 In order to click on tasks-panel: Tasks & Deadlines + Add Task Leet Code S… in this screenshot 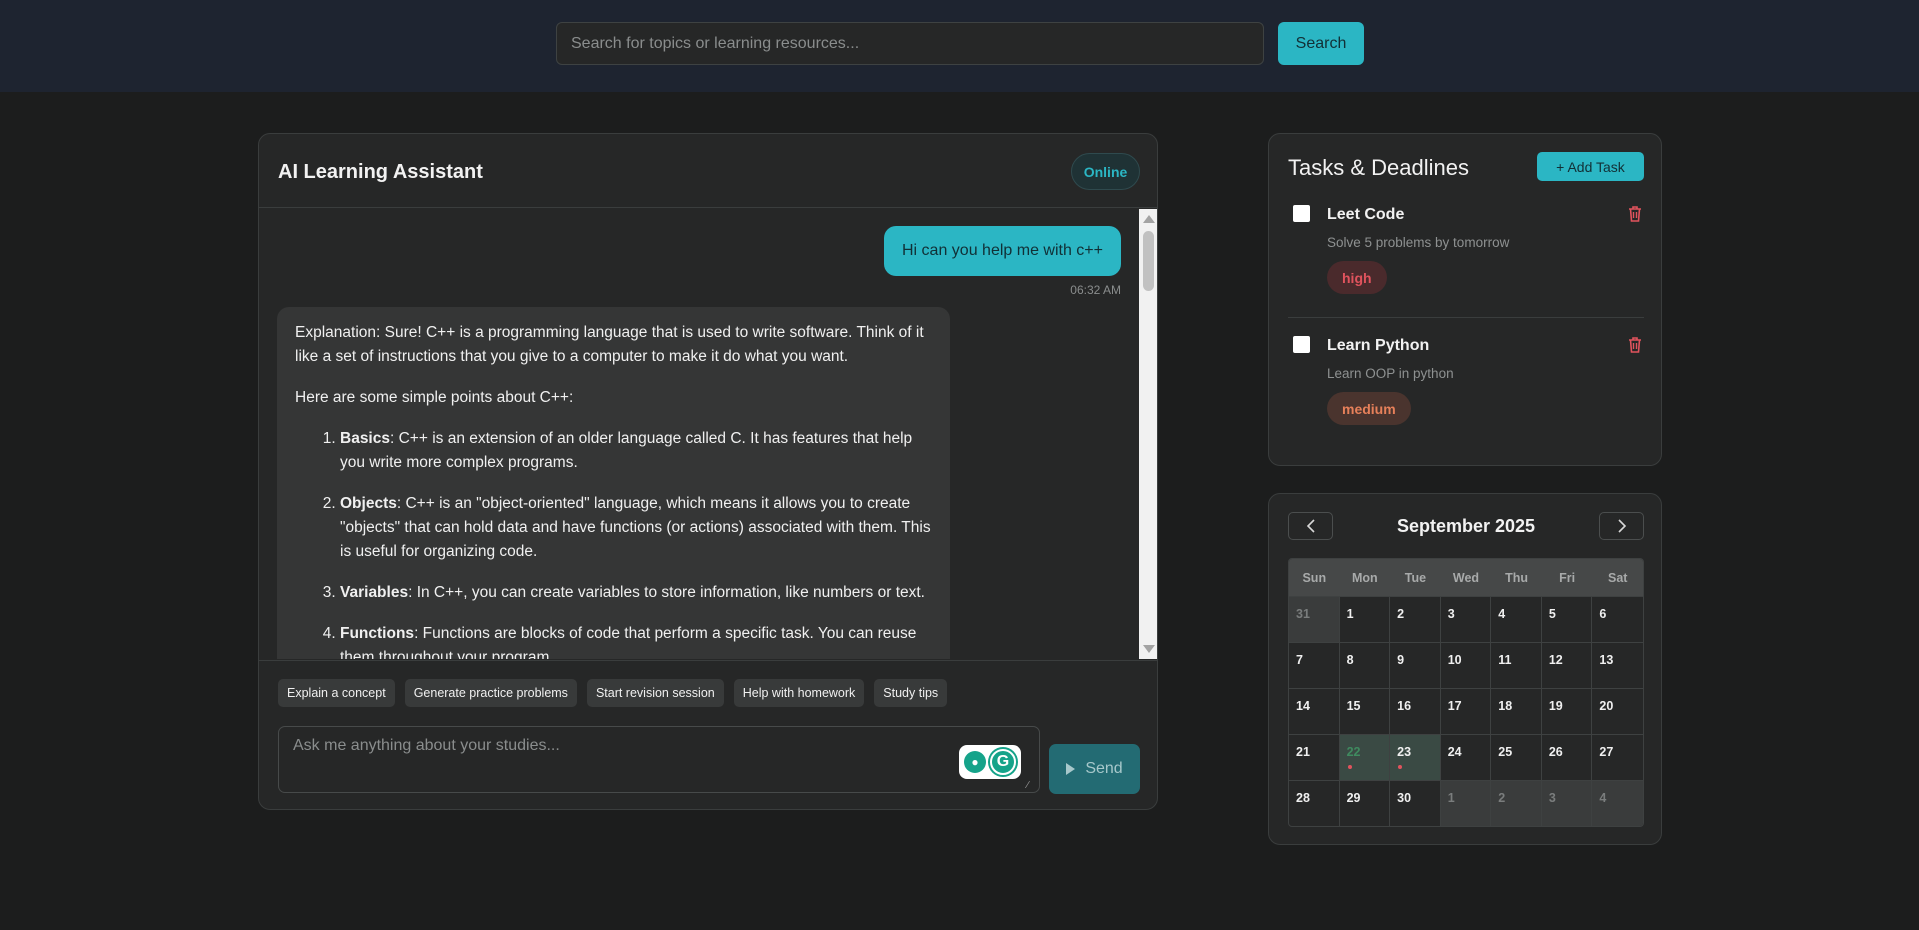, I will do `click(1465, 299)`.